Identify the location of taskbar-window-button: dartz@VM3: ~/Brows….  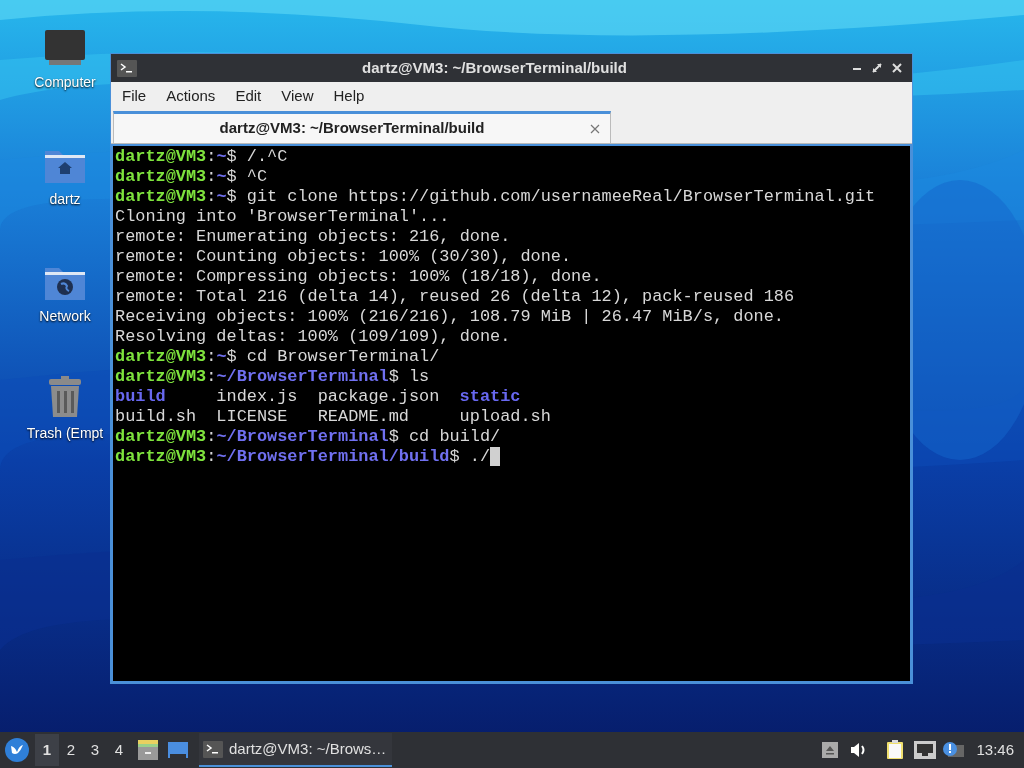
(295, 750).